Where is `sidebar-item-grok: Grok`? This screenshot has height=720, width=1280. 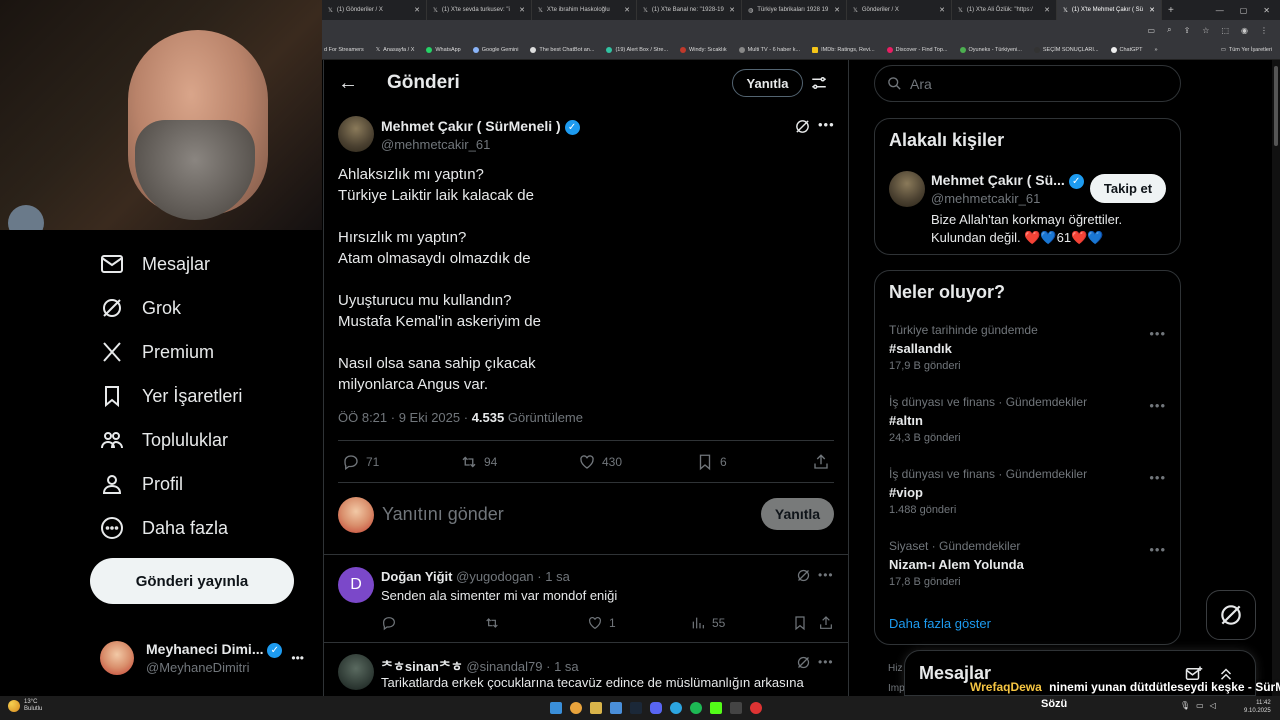 sidebar-item-grok: Grok is located at coordinates (140, 308).